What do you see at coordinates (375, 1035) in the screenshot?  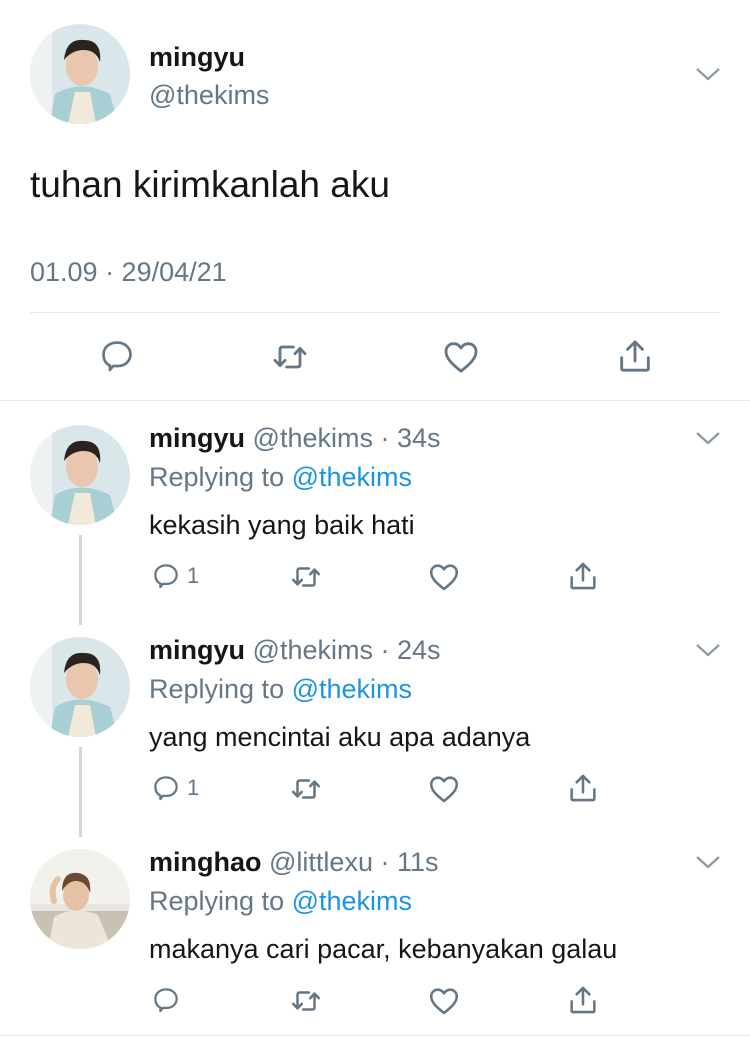 I see `bottom-divider` at bounding box center [375, 1035].